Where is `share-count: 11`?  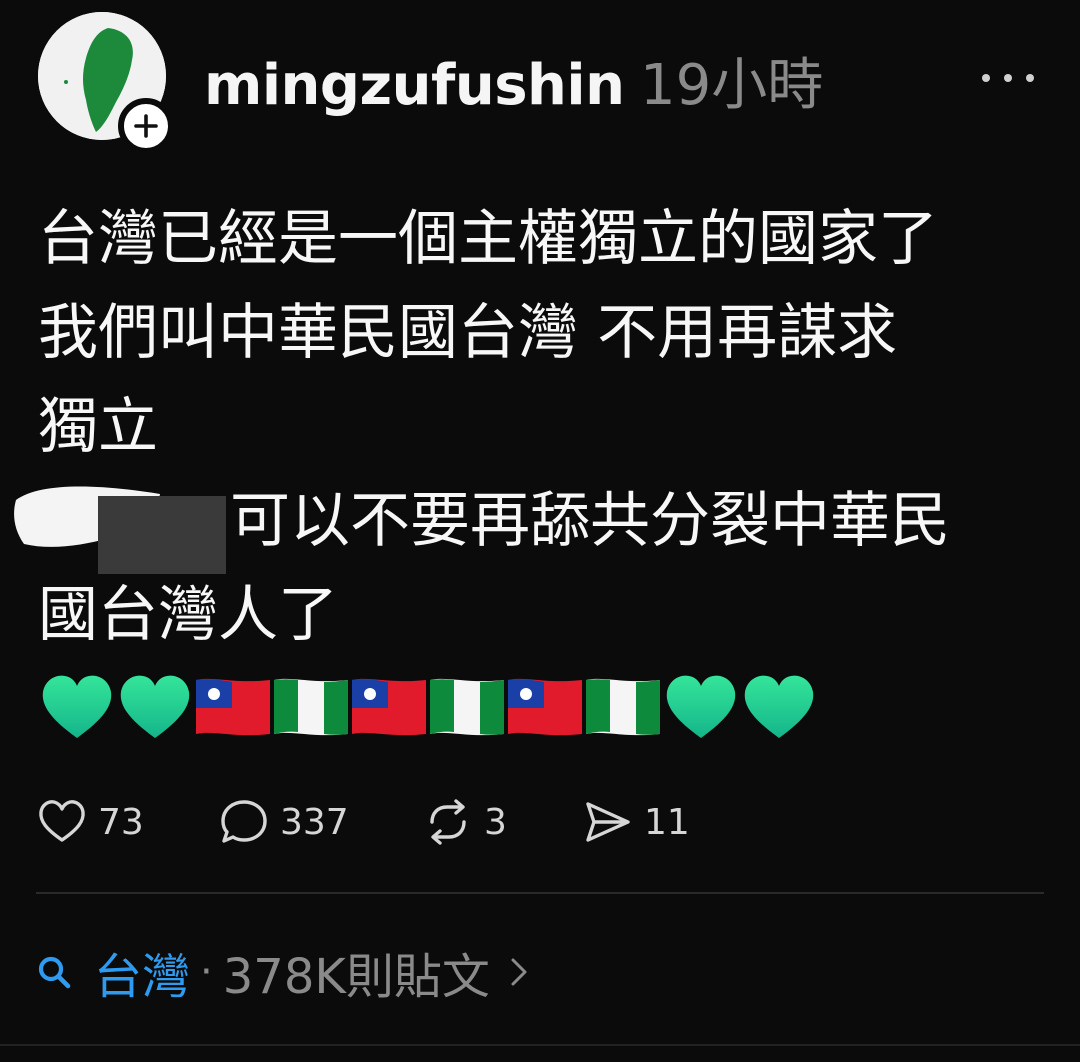 share-count: 11 is located at coordinates (667, 822).